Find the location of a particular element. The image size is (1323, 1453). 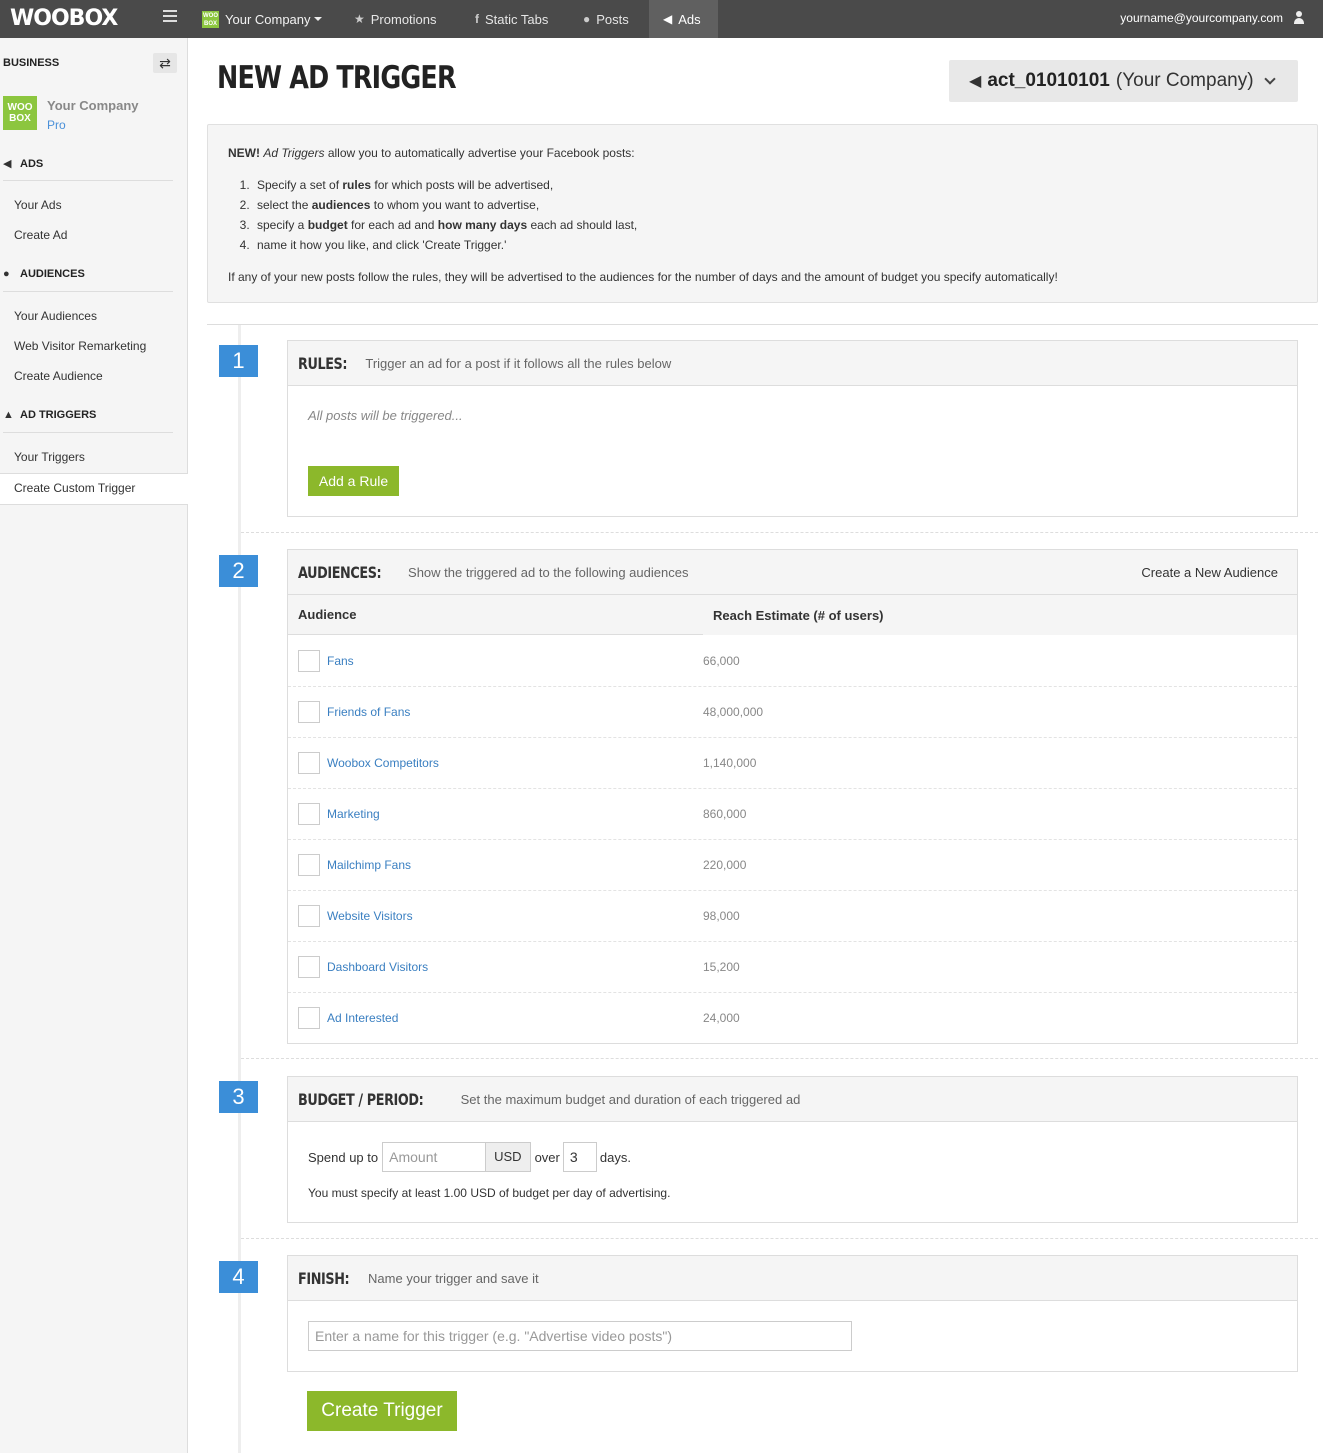

sidebar-company-name: Your Company is located at coordinates (93, 105).